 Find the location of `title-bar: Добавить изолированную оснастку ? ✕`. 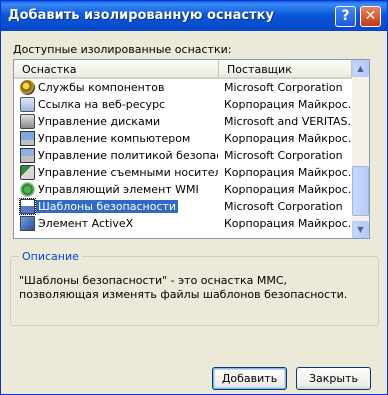

title-bar: Добавить изолированную оснастку ? ✕ is located at coordinates (194, 16).